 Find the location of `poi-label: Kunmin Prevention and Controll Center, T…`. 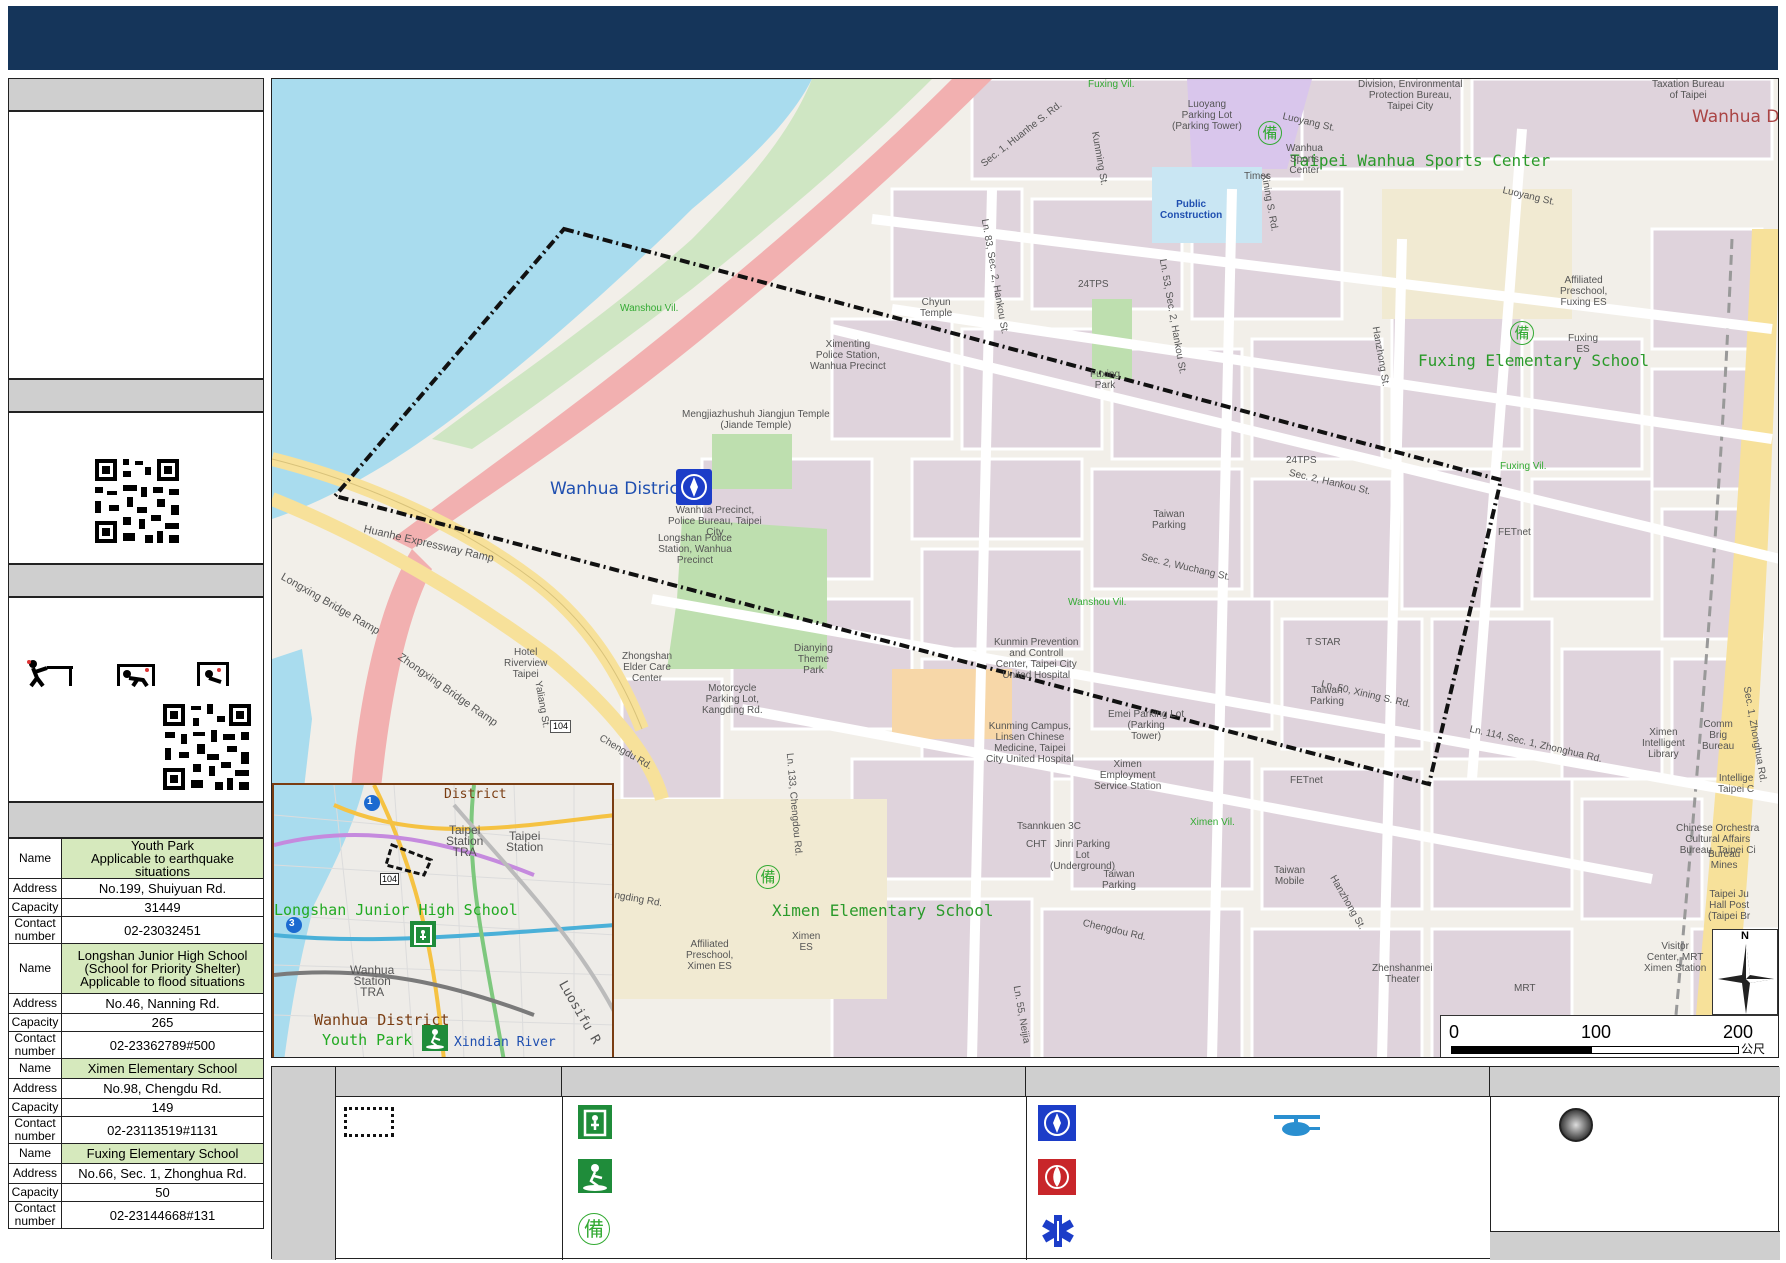

poi-label: Kunmin Prevention and Controll Center, T… is located at coordinates (1036, 659).